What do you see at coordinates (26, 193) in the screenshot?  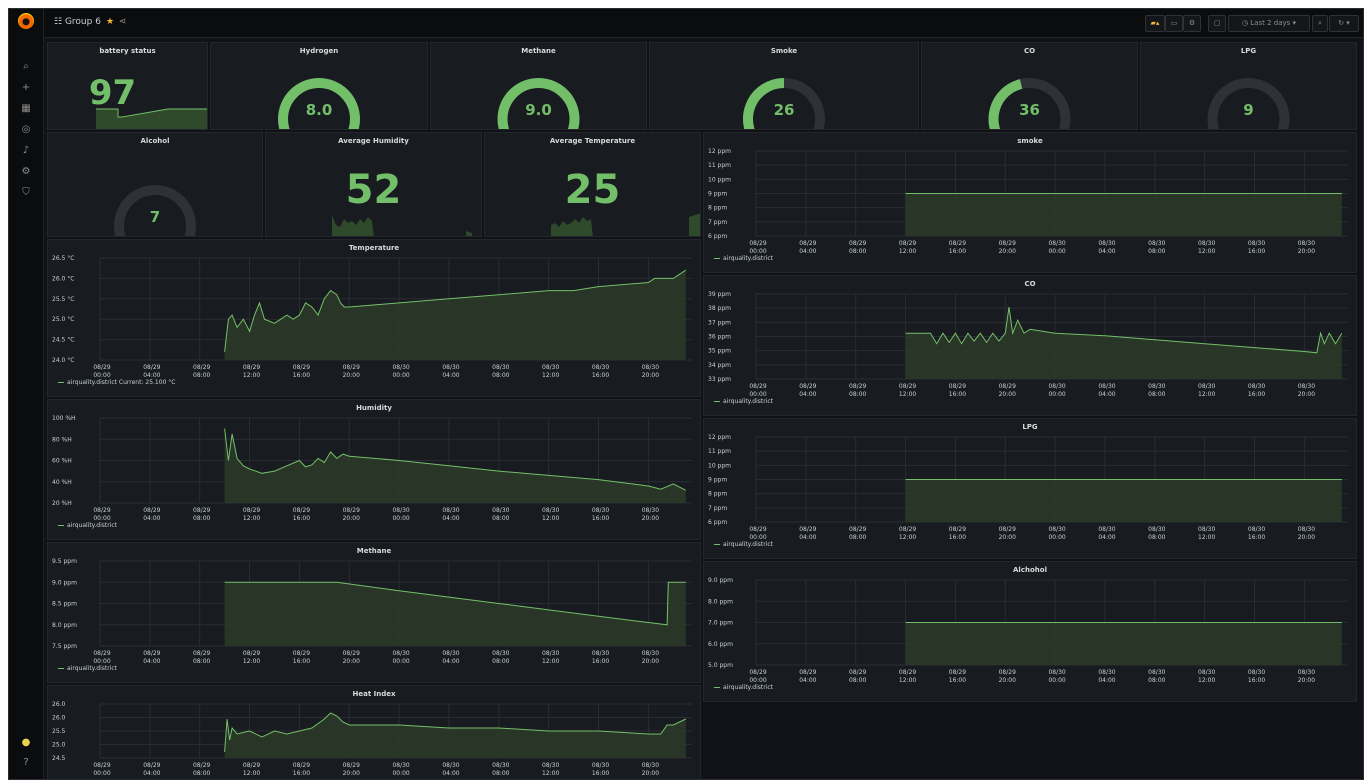 I see `shield-icon: ⛉` at bounding box center [26, 193].